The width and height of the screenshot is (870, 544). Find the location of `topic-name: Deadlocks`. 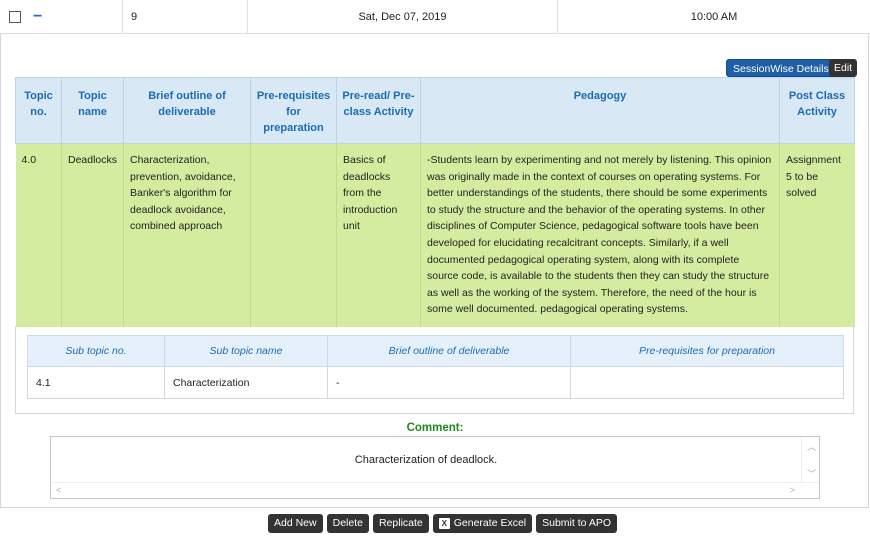

topic-name: Deadlocks is located at coordinates (92, 235).